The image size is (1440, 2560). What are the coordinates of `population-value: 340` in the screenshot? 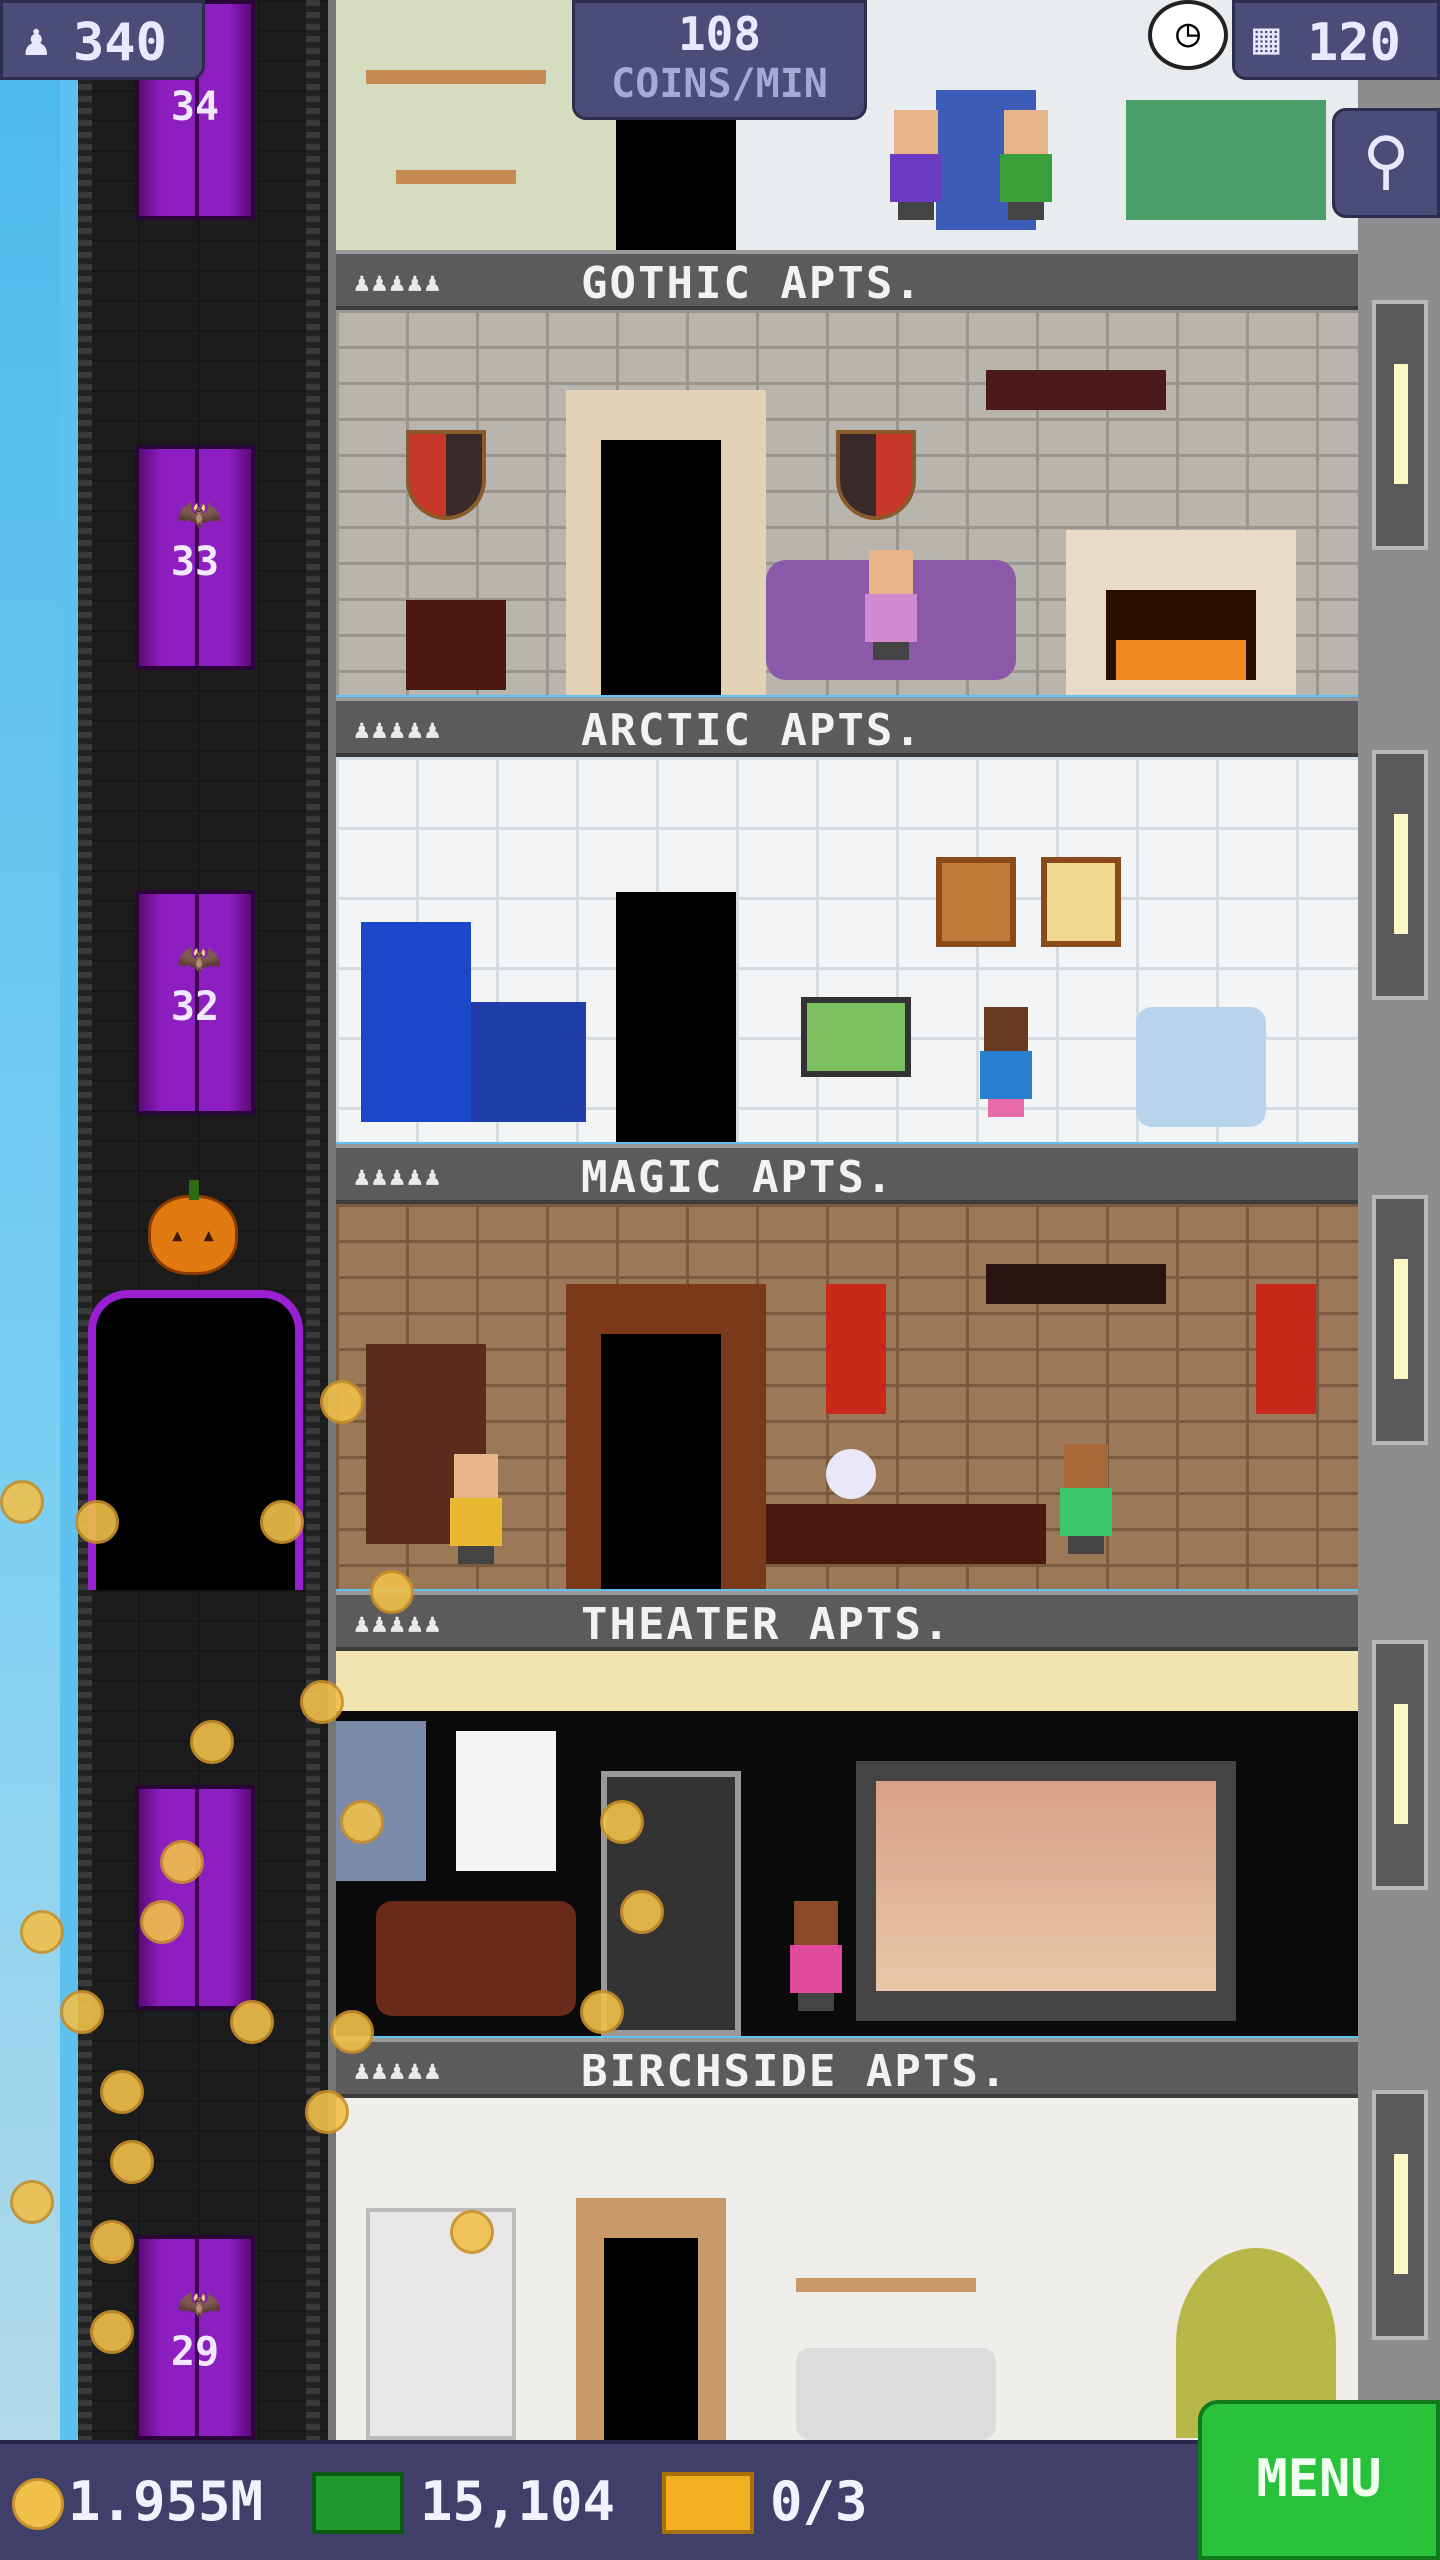 It's located at (120, 43).